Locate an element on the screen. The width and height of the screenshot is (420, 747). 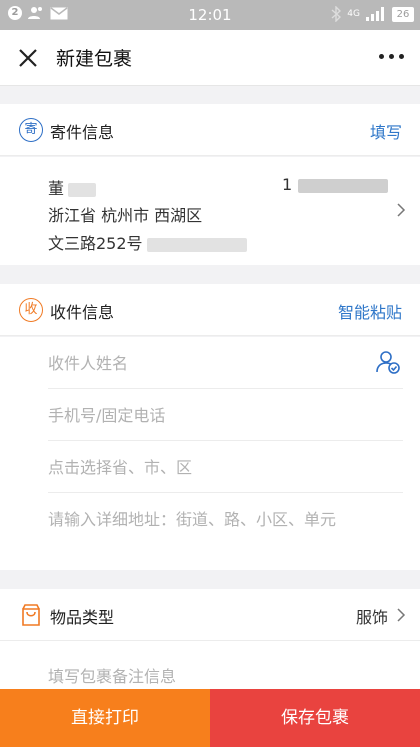
bluetooth-icon is located at coordinates (336, 14).